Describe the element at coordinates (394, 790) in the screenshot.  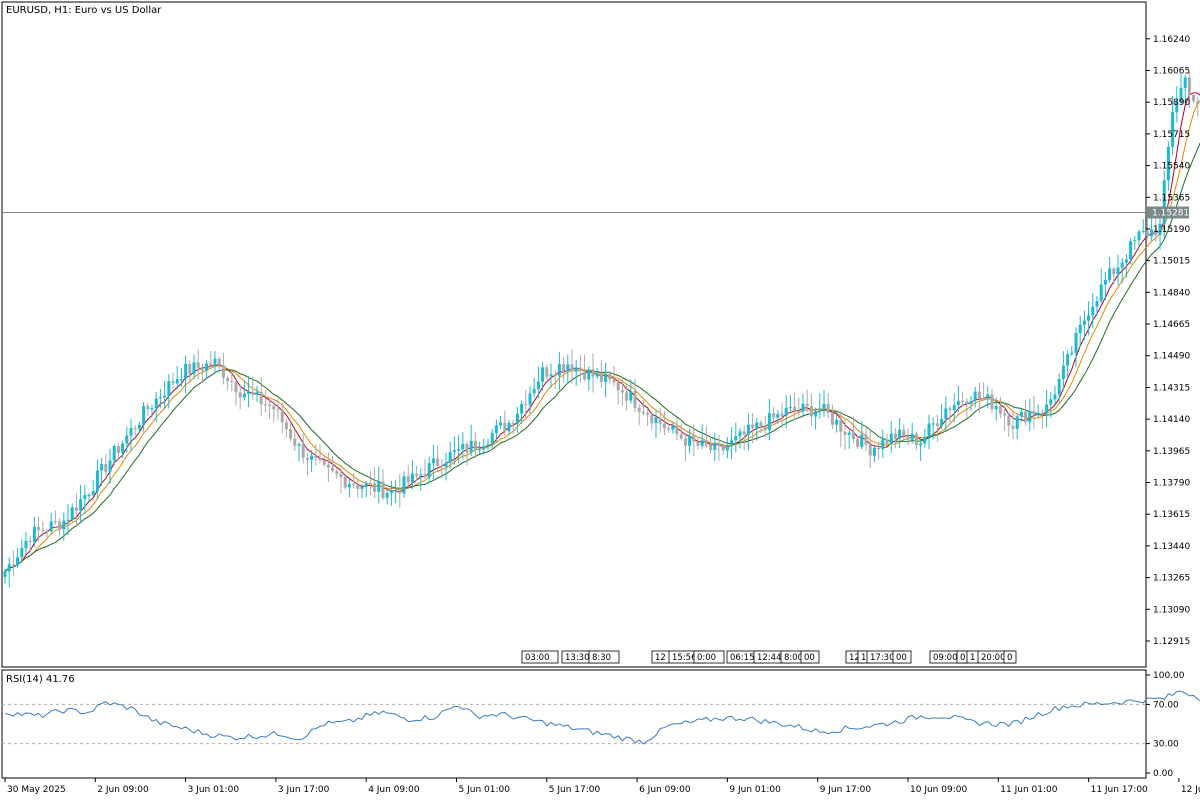
I see `time-tick-label: 4 Jun 09:00` at that location.